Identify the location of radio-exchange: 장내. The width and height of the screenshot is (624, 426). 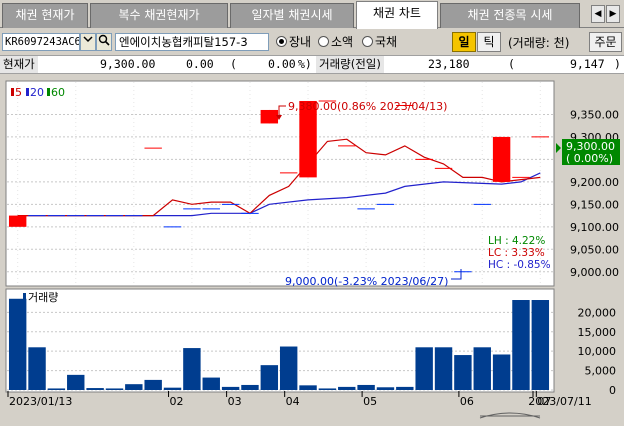
(293, 42).